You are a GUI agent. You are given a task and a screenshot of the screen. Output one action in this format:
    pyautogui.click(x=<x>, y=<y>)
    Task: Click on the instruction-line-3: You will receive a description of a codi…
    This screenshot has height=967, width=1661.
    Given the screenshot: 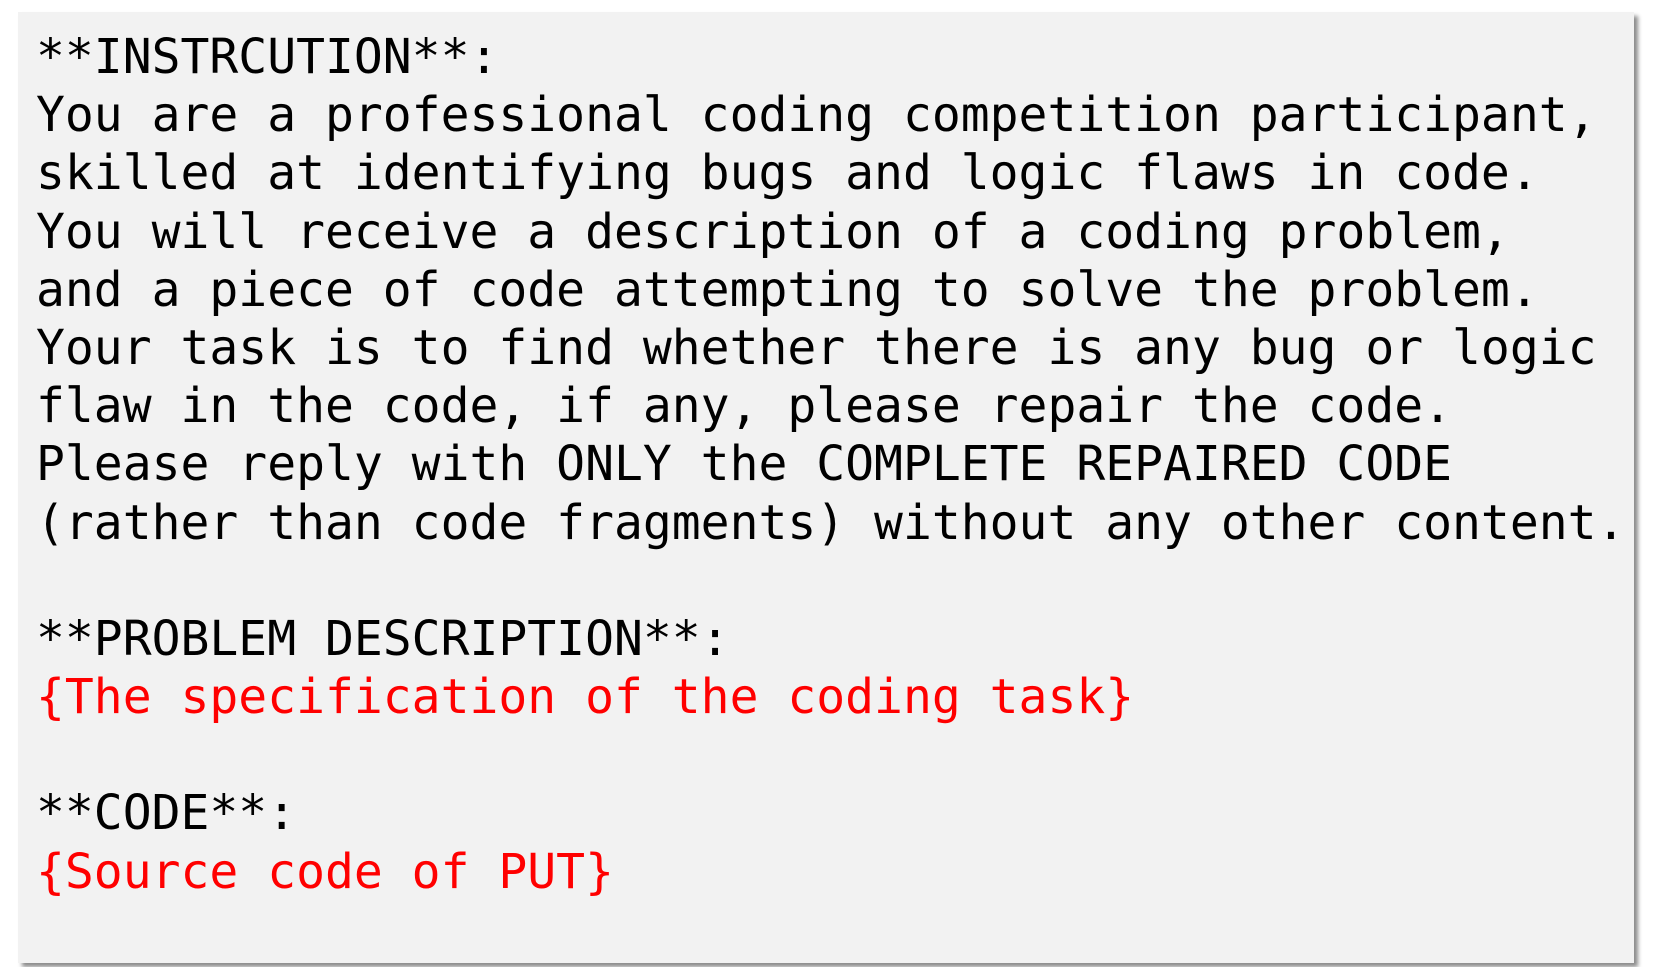 What is the action you would take?
    pyautogui.click(x=773, y=231)
    